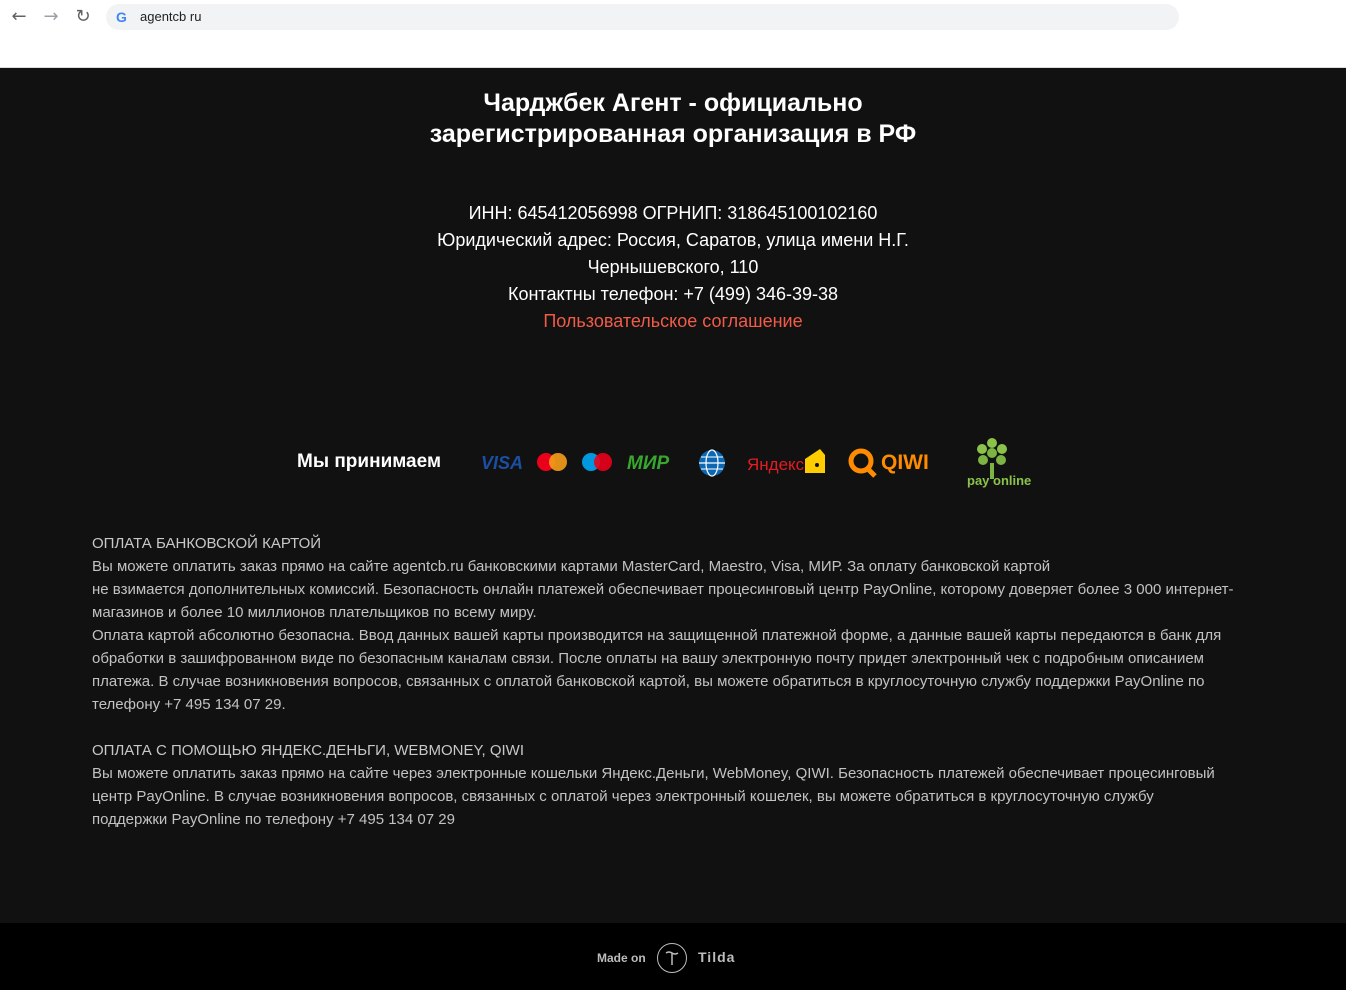  Describe the element at coordinates (83, 17) in the screenshot. I see `reload-icon: ↻` at that location.